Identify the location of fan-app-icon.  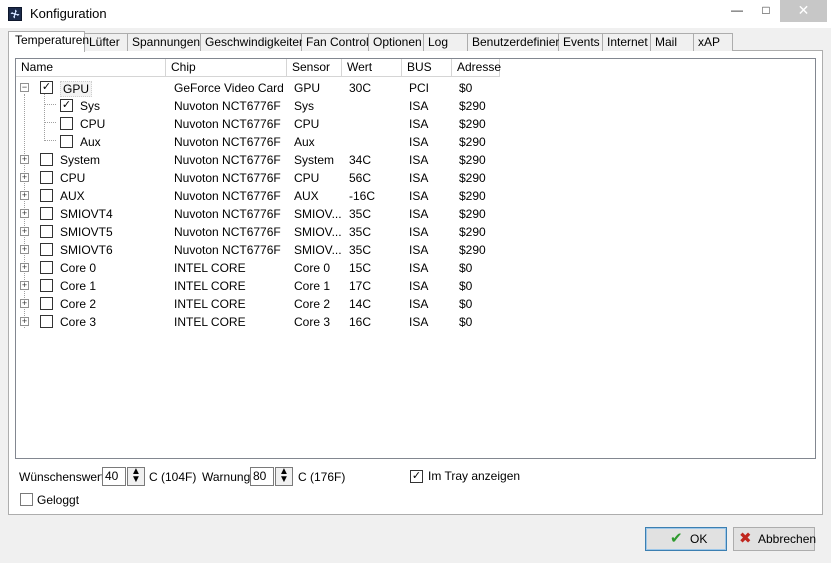
(15, 14).